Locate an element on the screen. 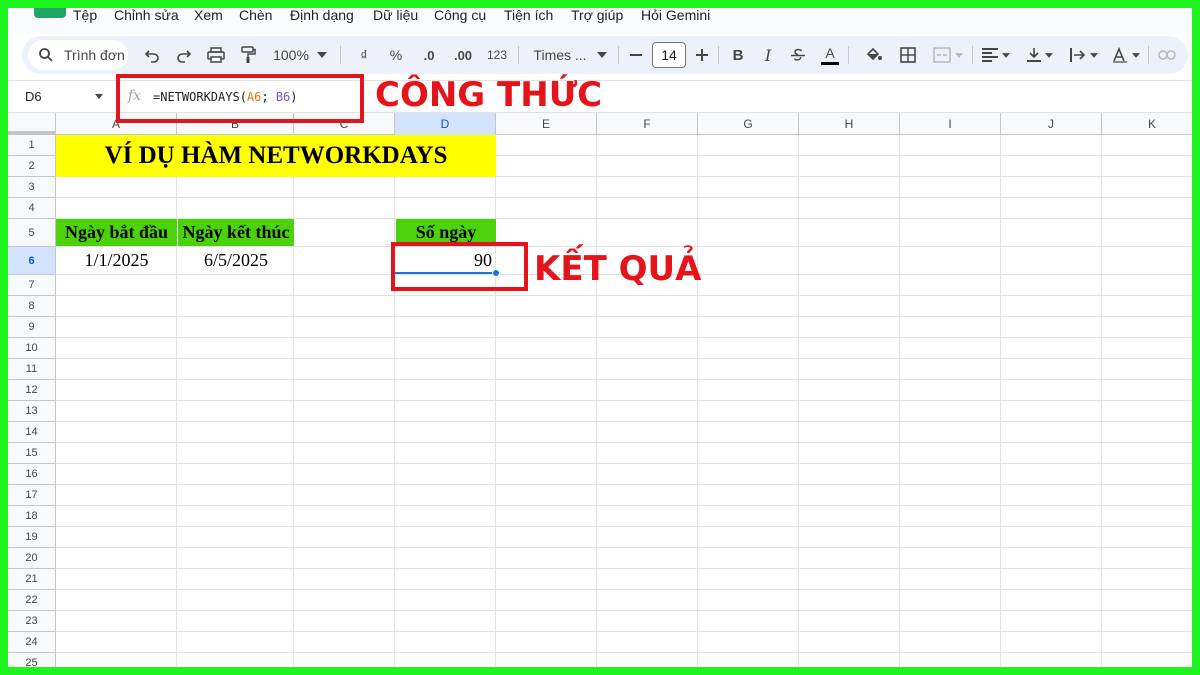  row-header-2: 2 is located at coordinates (32, 166).